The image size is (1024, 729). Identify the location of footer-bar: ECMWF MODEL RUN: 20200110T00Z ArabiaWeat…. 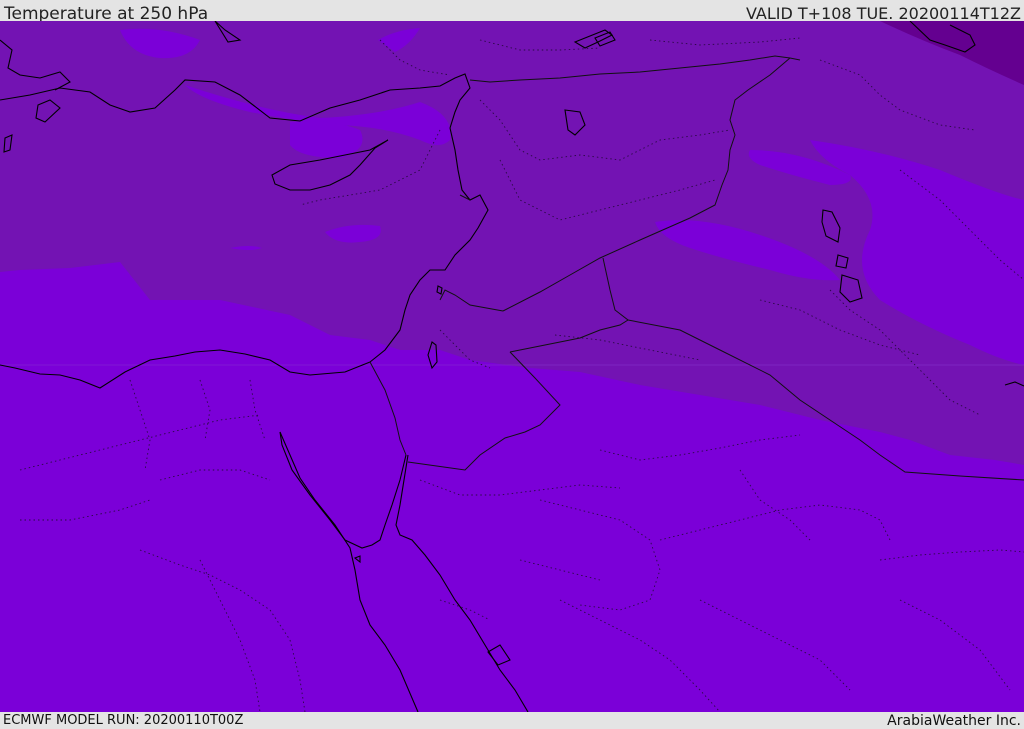
(512, 720).